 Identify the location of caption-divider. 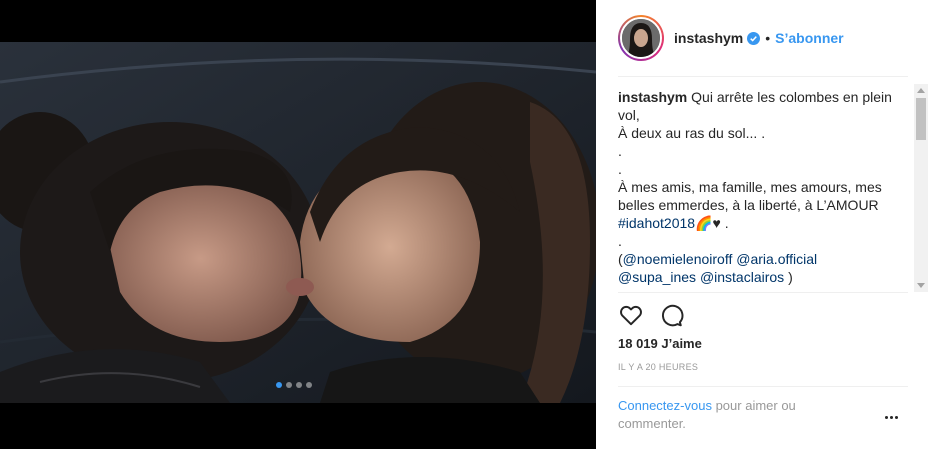
(763, 292).